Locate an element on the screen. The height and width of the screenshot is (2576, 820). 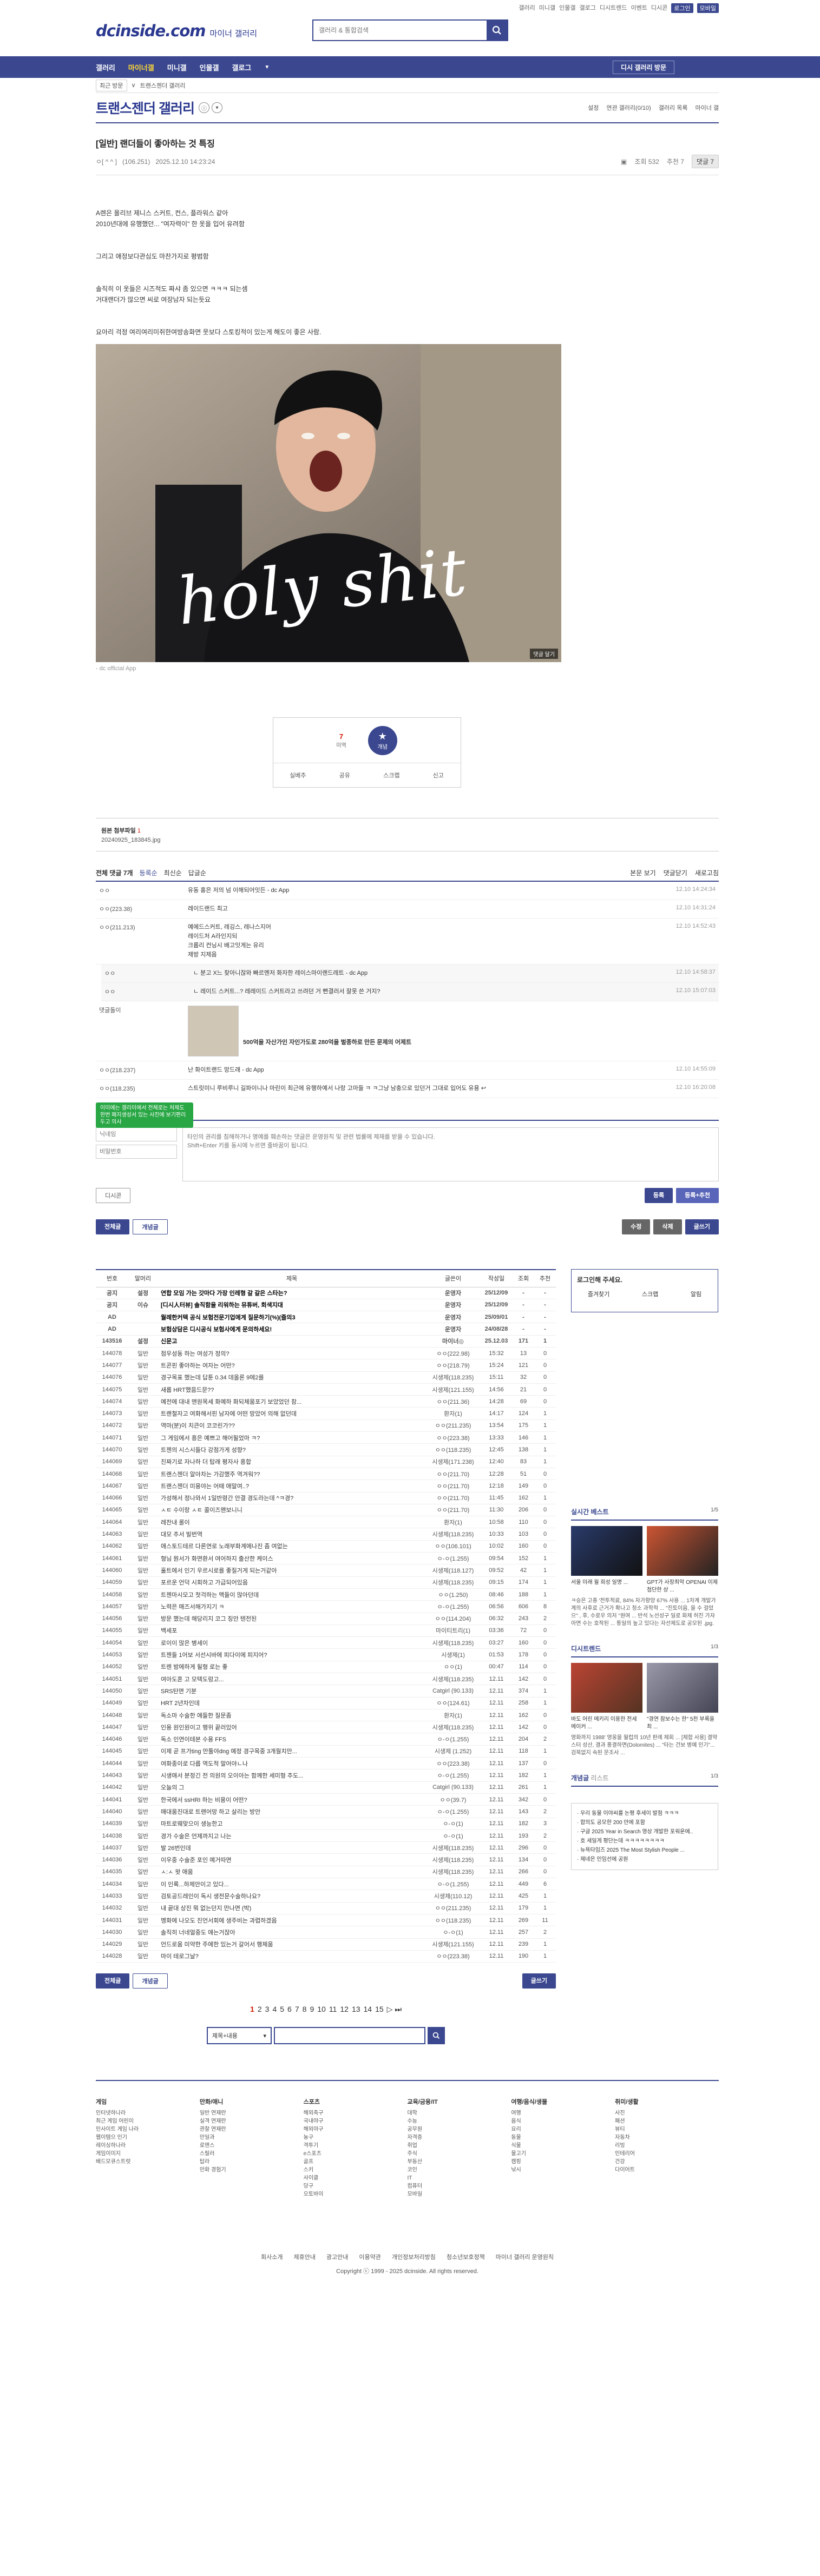
row-title: 마이 테로그날? is located at coordinates (292, 1956).